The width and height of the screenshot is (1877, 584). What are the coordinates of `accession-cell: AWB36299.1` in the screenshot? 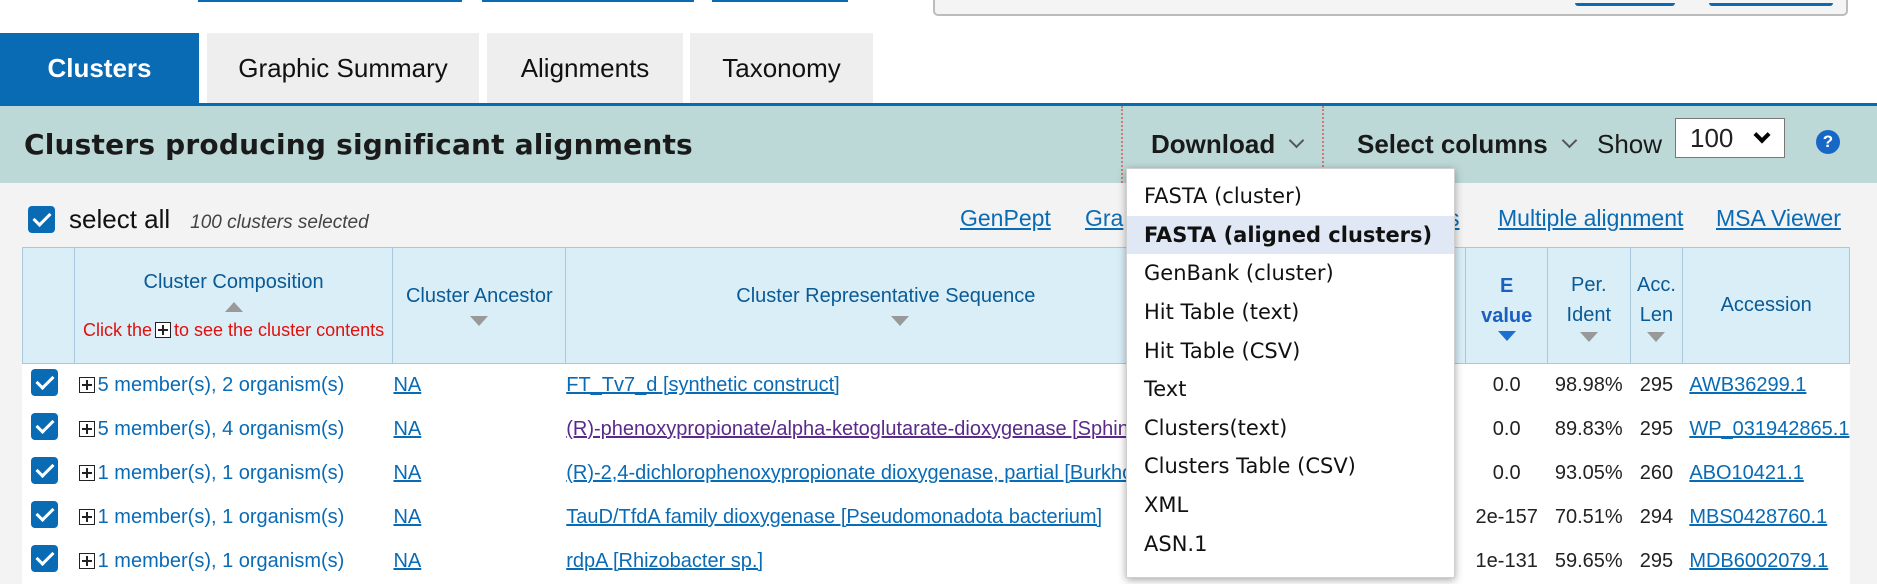 It's located at (1766, 385).